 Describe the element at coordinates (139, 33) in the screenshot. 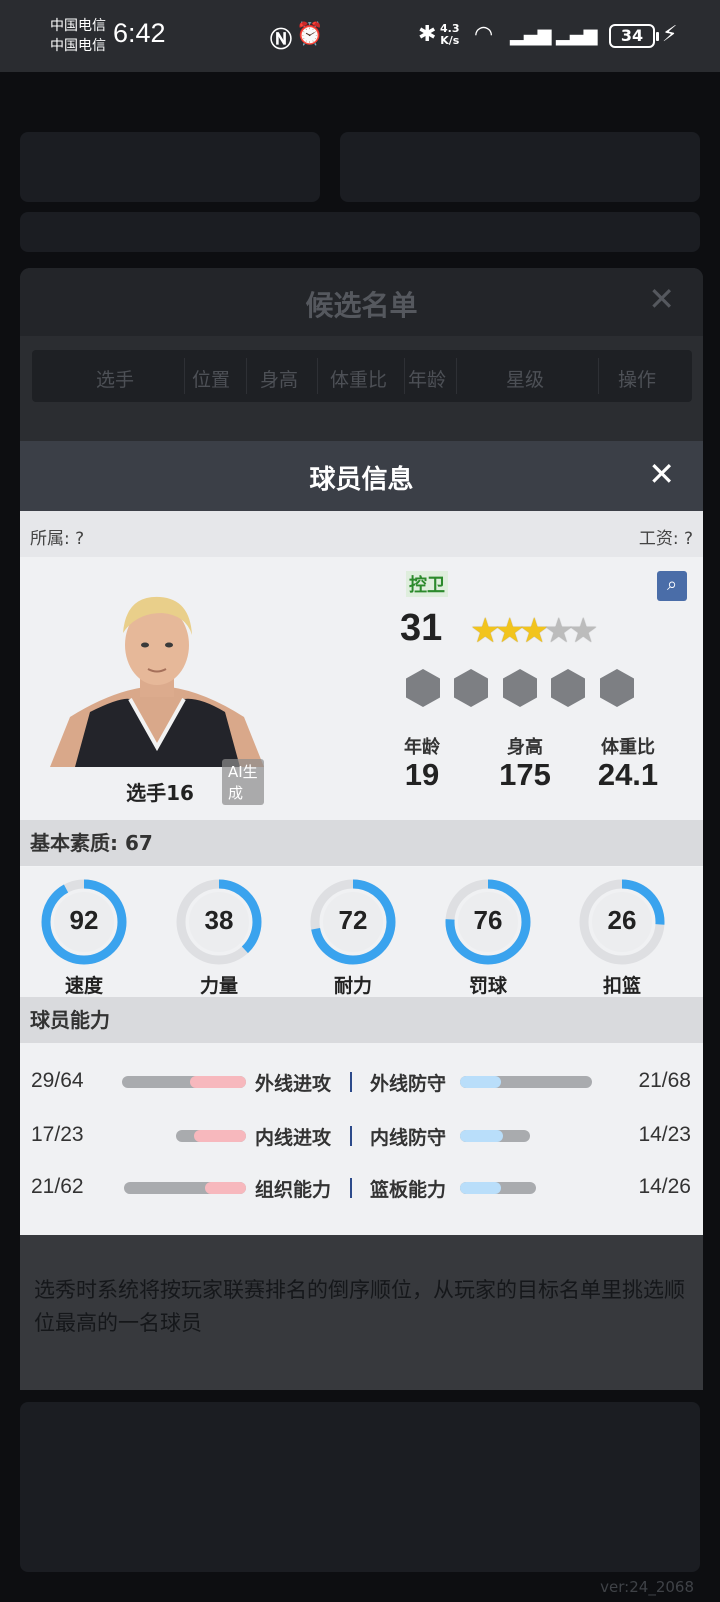

I see `clock: 6:42` at that location.